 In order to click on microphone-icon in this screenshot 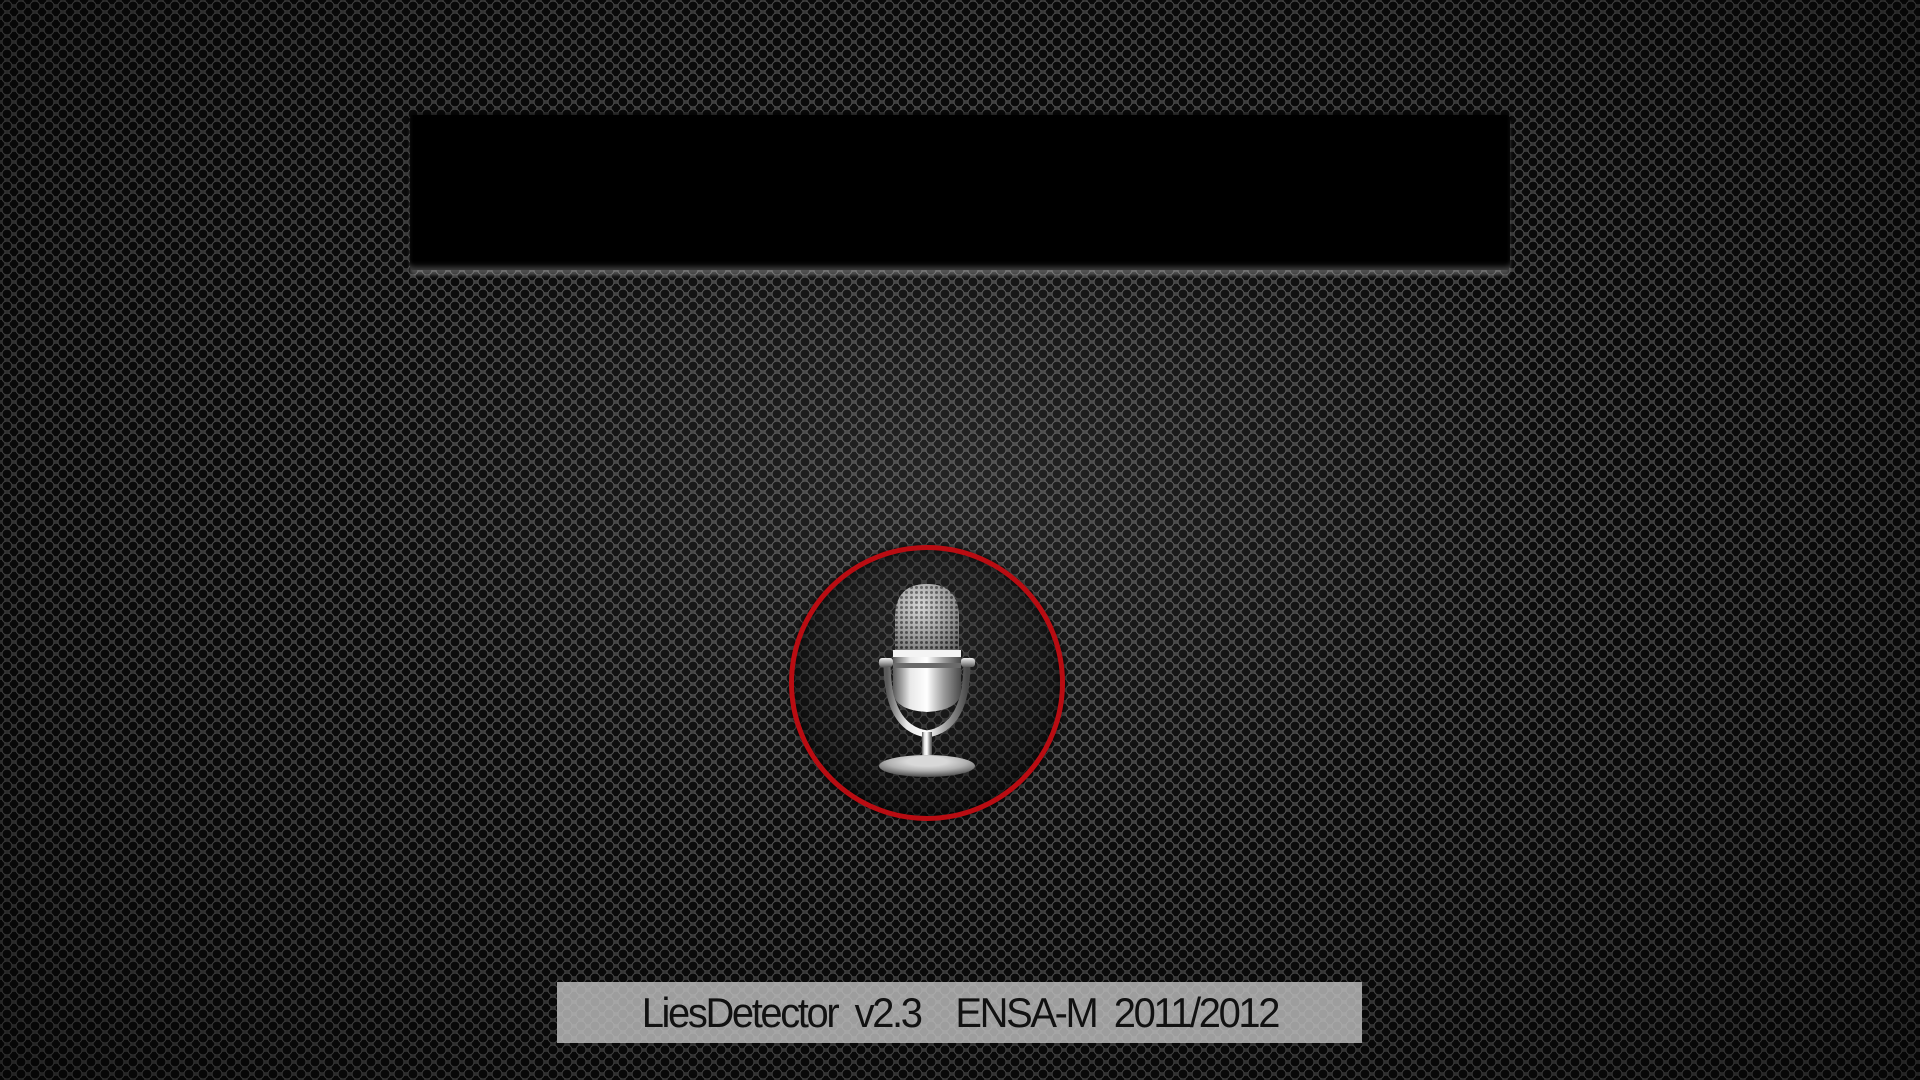, I will do `click(927, 680)`.